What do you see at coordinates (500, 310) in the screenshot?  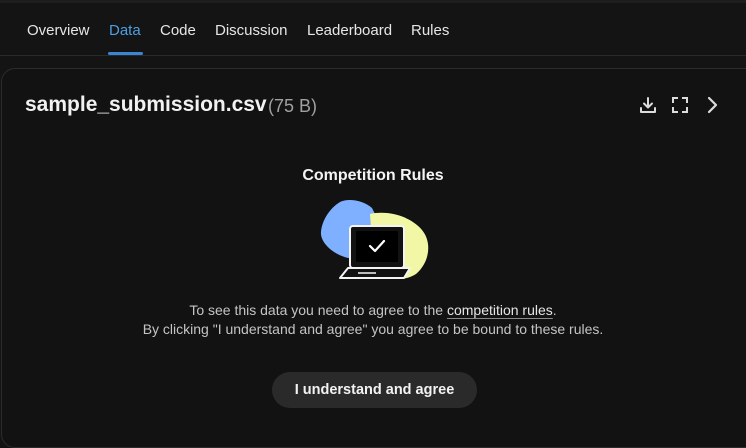 I see `competition-rules-link: competition rules` at bounding box center [500, 310].